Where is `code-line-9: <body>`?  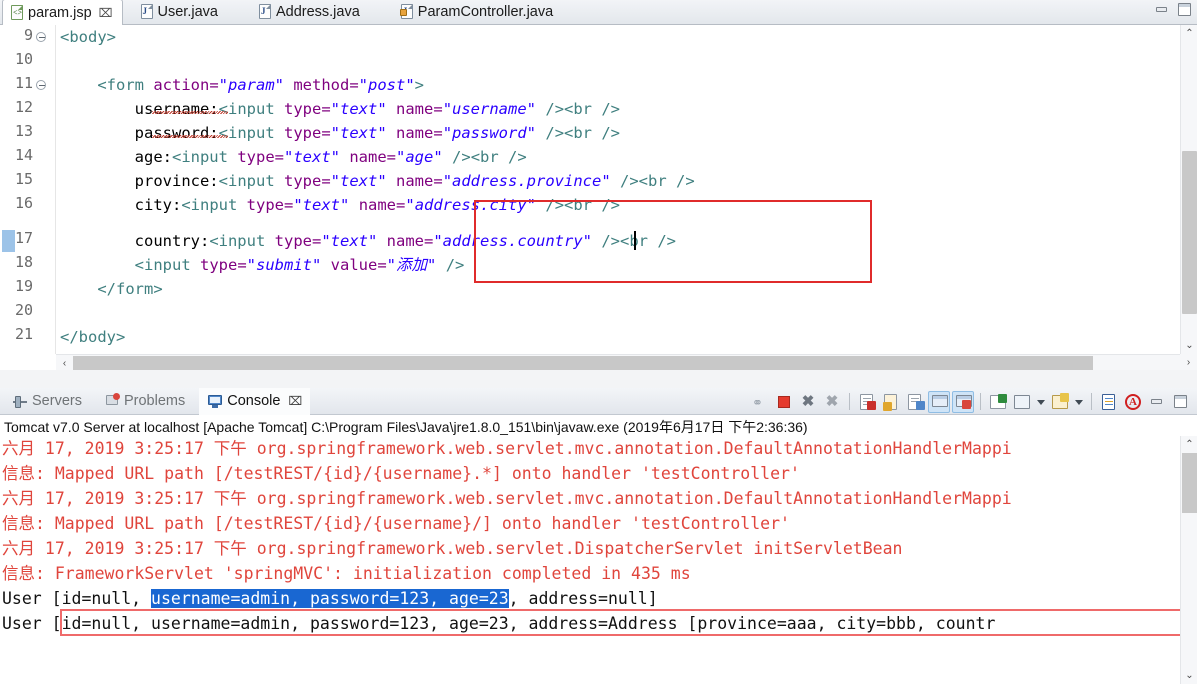 code-line-9: <body> is located at coordinates (88, 37).